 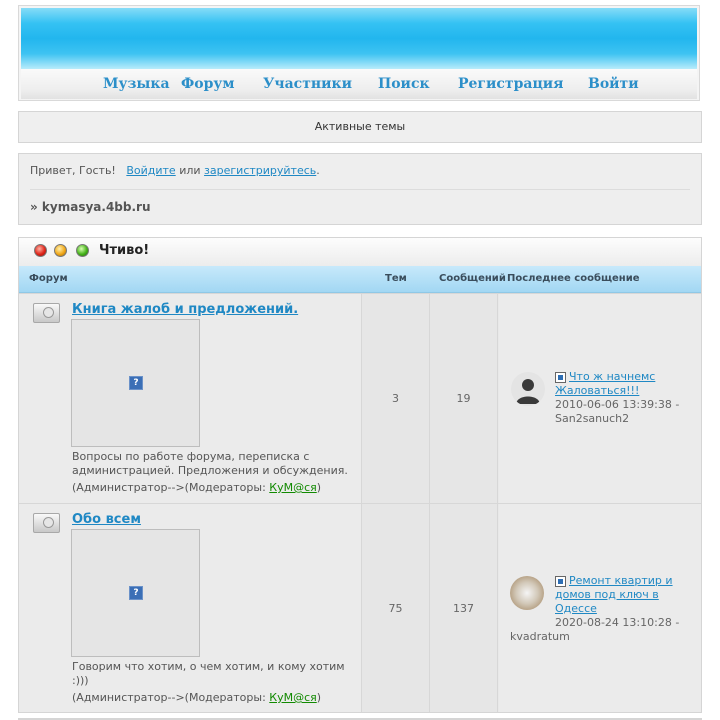 I want to click on last-post-link: Что ж начнемс Жаловаться!!!, so click(x=625, y=384).